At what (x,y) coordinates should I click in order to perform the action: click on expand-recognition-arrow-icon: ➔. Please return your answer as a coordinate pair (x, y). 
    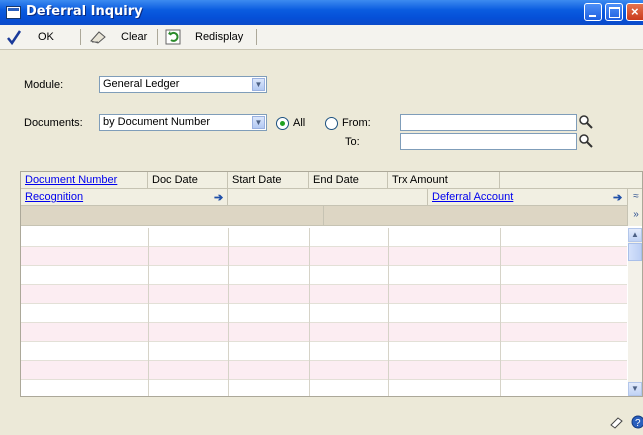
    Looking at the image, I should click on (218, 197).